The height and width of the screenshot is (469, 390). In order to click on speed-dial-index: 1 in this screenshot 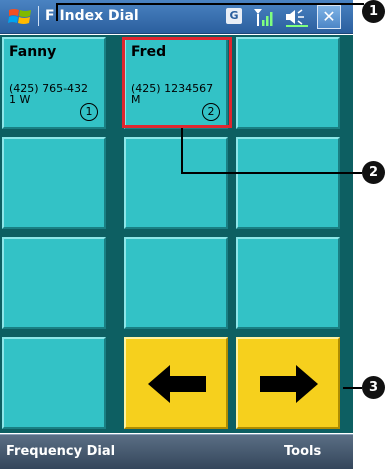, I will do `click(89, 112)`.